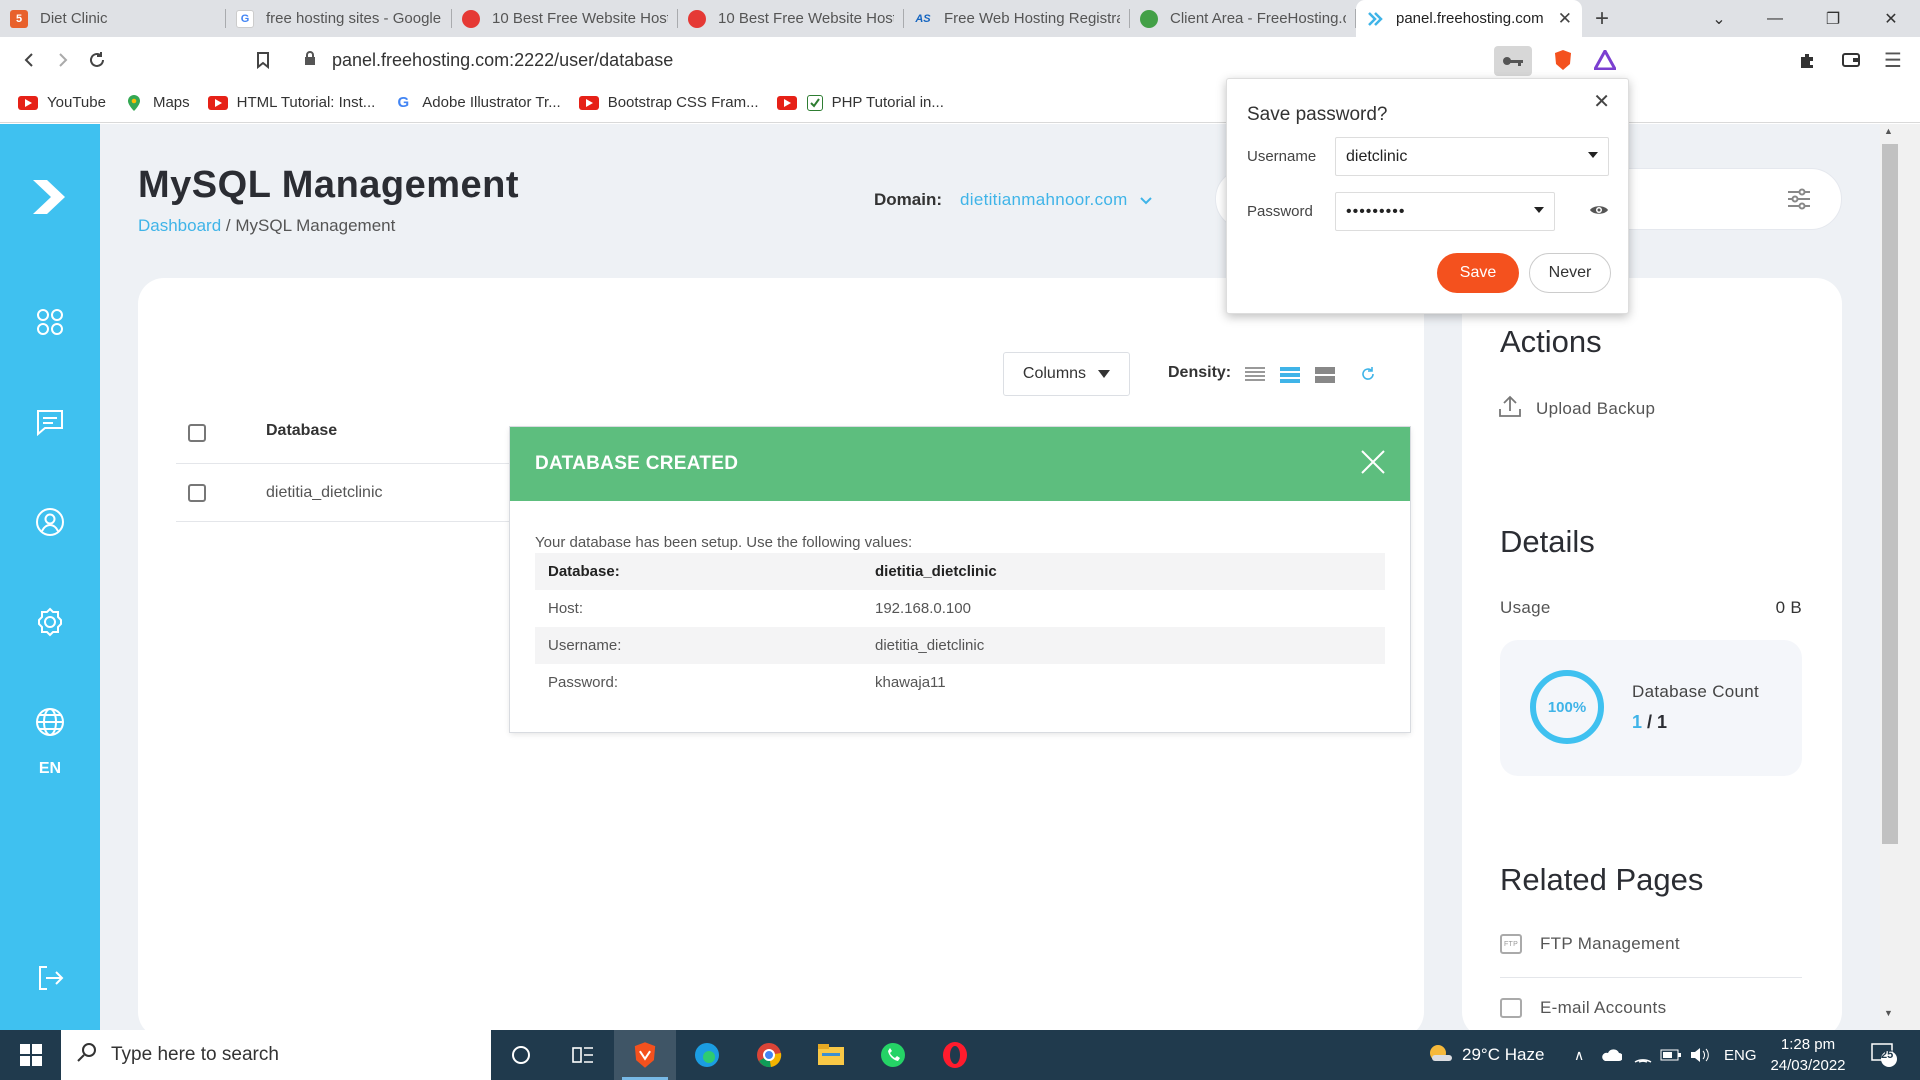 This screenshot has width=1920, height=1080. What do you see at coordinates (1579, 1055) in the screenshot?
I see `show-hidden-icons: ∧` at bounding box center [1579, 1055].